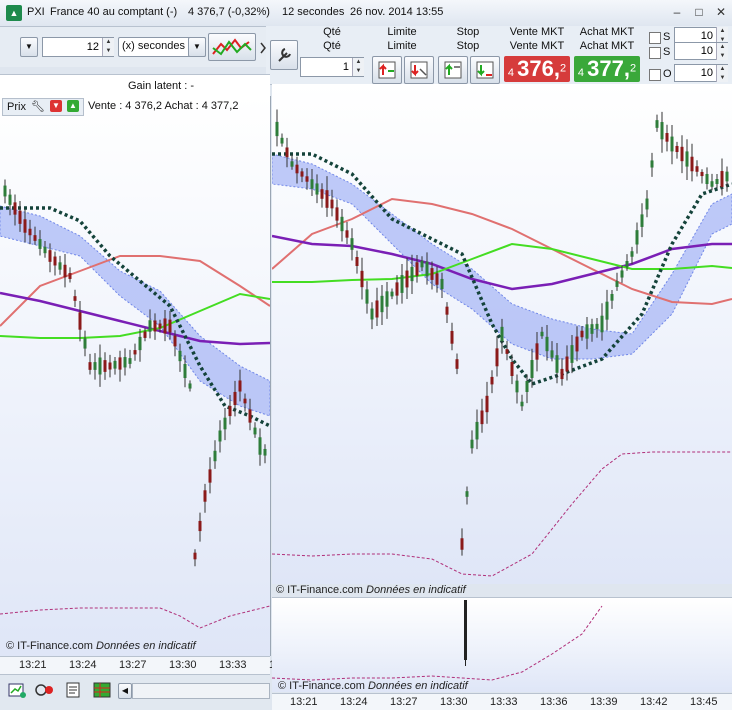 This screenshot has height=710, width=732. What do you see at coordinates (73, 690) in the screenshot?
I see `document-icon` at bounding box center [73, 690].